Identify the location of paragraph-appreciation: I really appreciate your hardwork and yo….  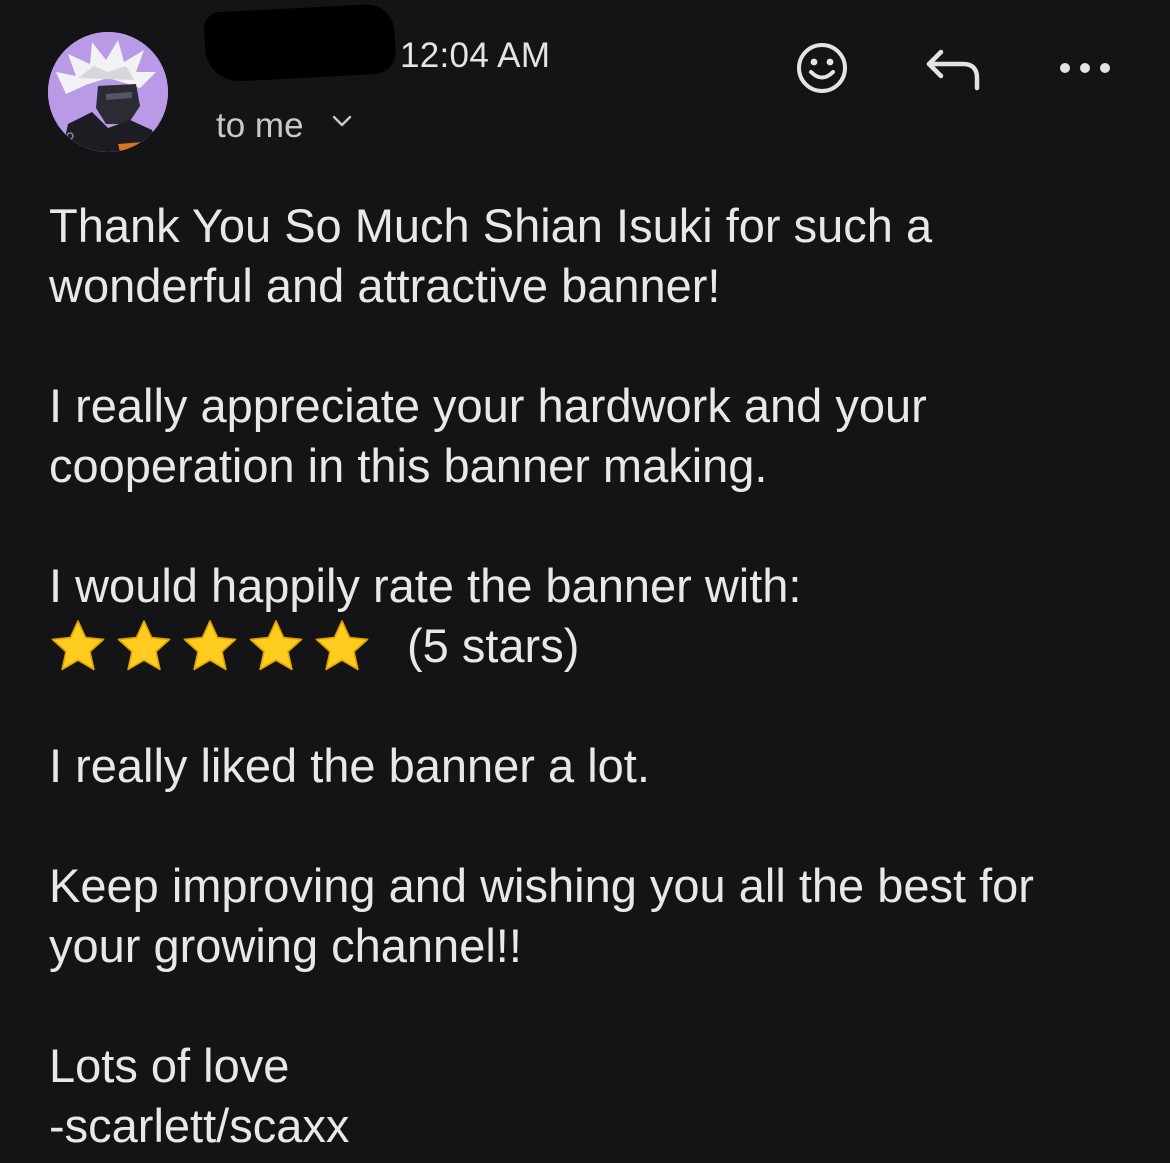
(599, 436).